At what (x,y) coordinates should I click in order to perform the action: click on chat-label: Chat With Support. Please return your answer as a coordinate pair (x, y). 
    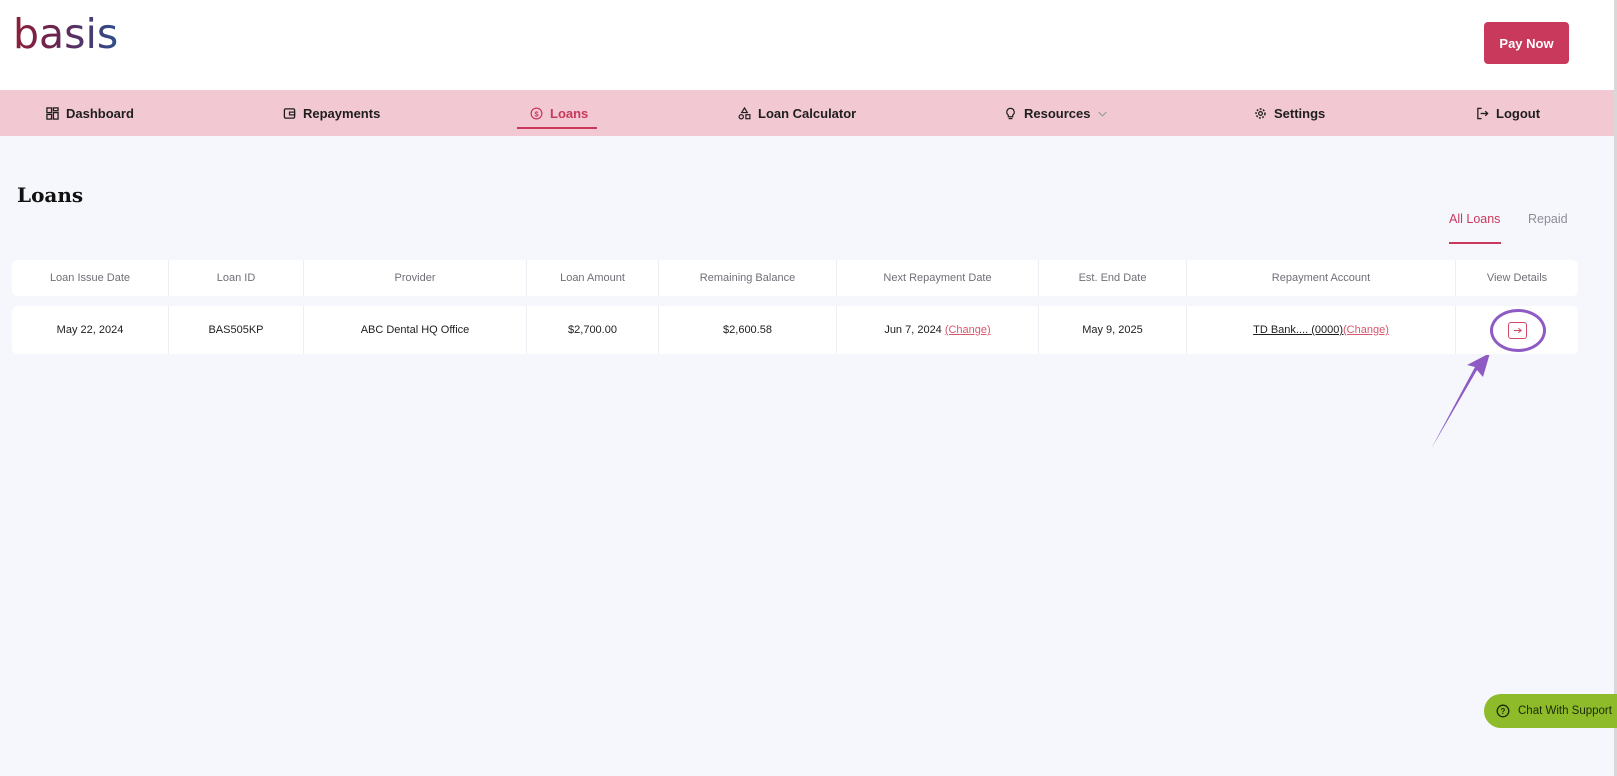
    Looking at the image, I should click on (1565, 711).